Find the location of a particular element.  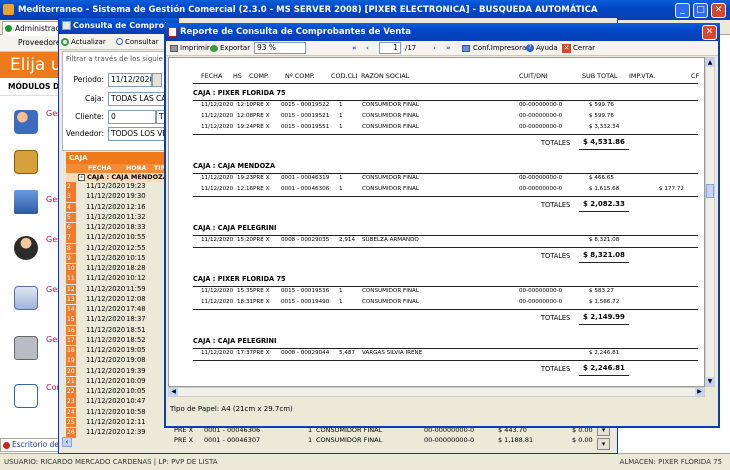

module-ficheros: Ges Fic is located at coordinates (37, 300).